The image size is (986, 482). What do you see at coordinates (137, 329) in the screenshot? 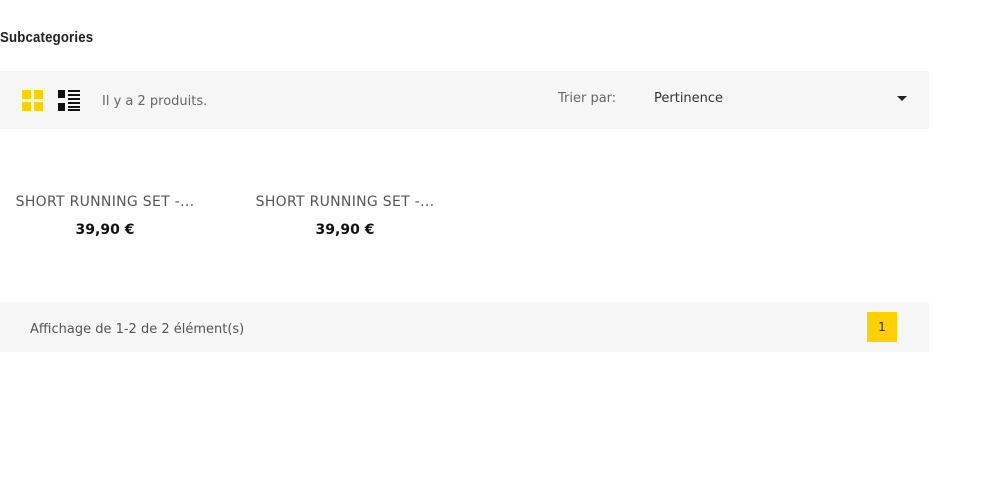
I see `showing-items-text: Affichage de 1-2 de 2 élément(s)` at bounding box center [137, 329].